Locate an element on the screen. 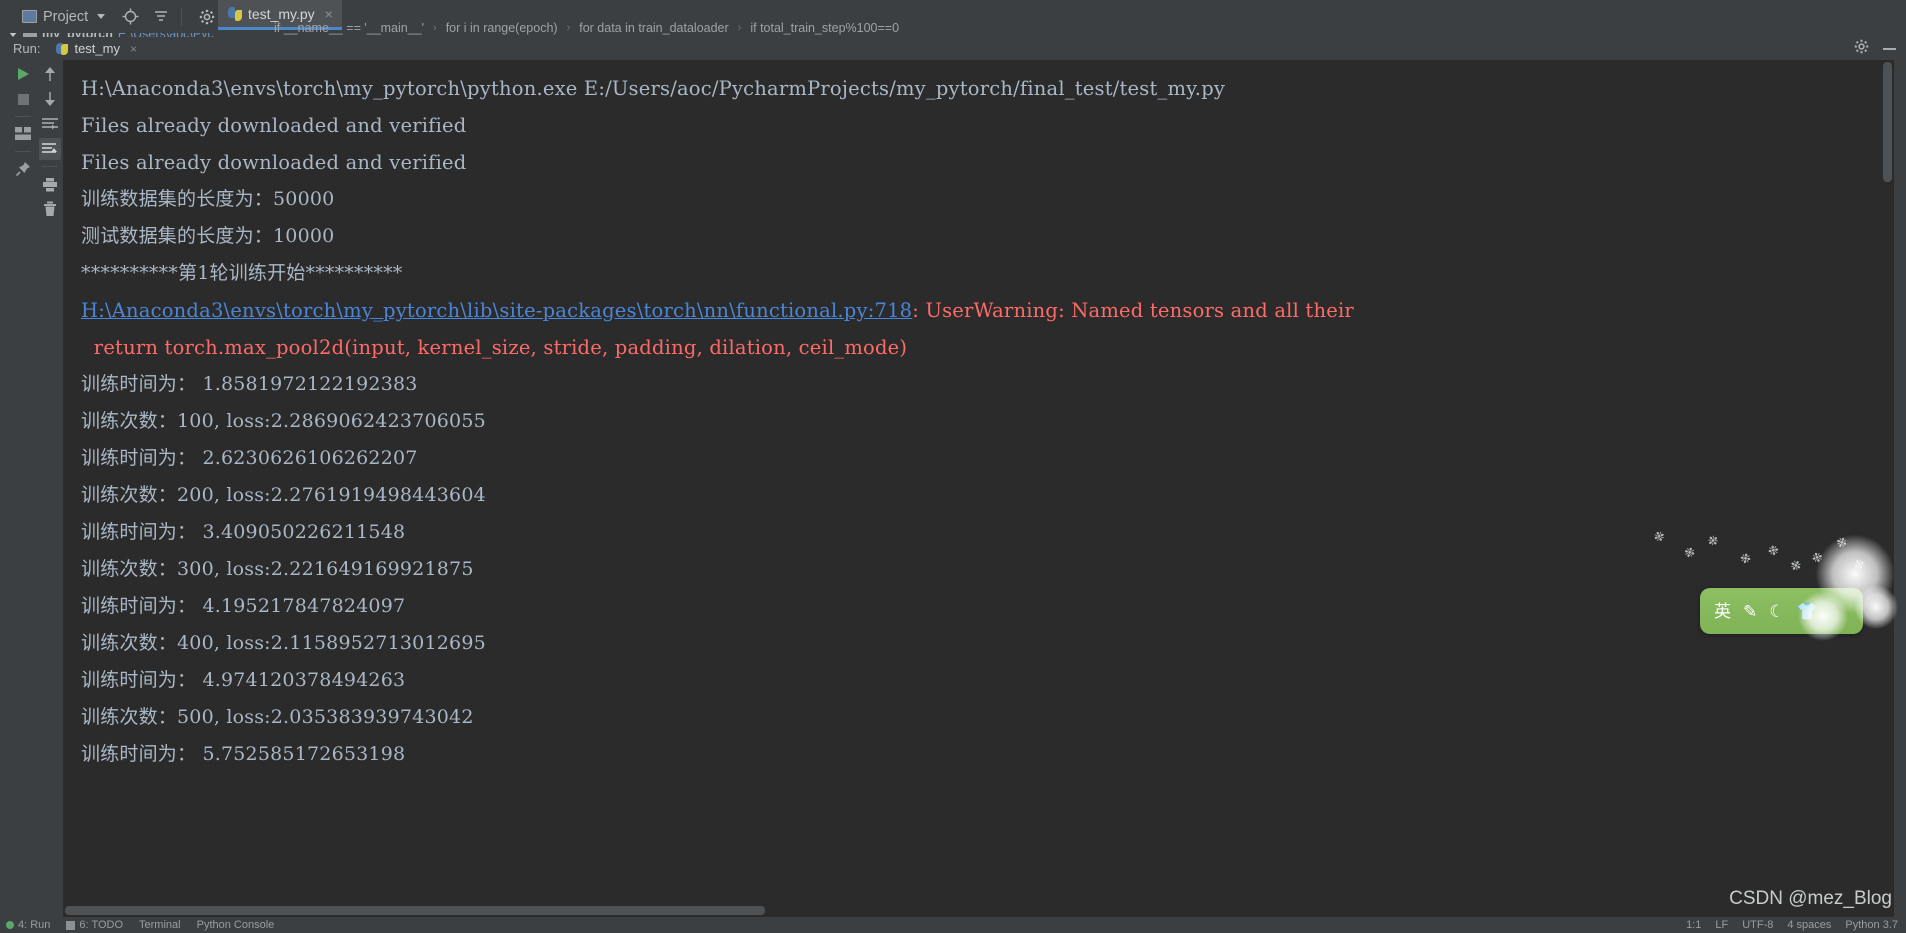 This screenshot has height=933, width=1906. sogou-ime-toolbar: 英 ✎ ☾ 👕 is located at coordinates (1781, 611).